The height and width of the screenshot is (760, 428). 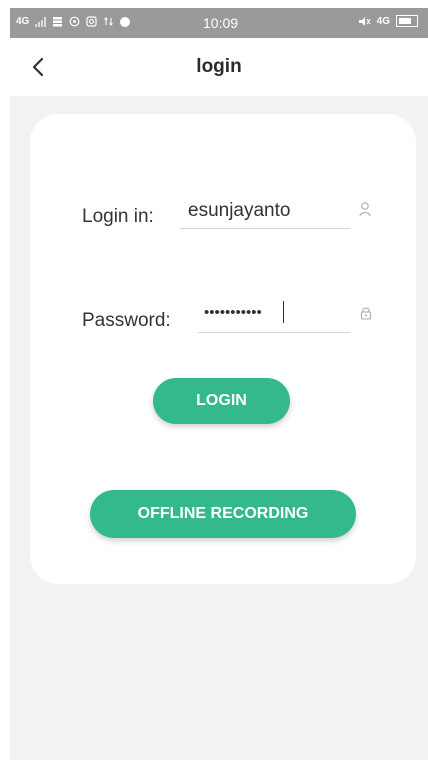 I want to click on mute-icon, so click(x=364, y=21).